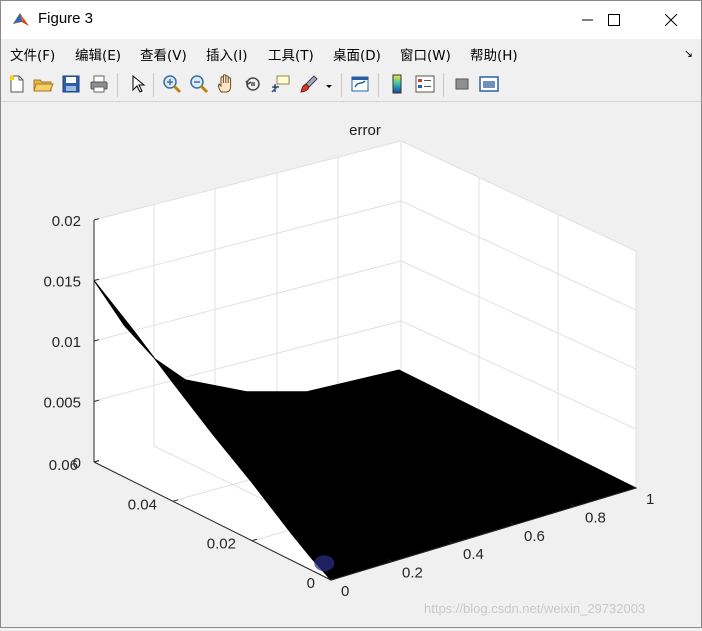 The image size is (702, 631). What do you see at coordinates (280, 84) in the screenshot?
I see `data-cursor-icon` at bounding box center [280, 84].